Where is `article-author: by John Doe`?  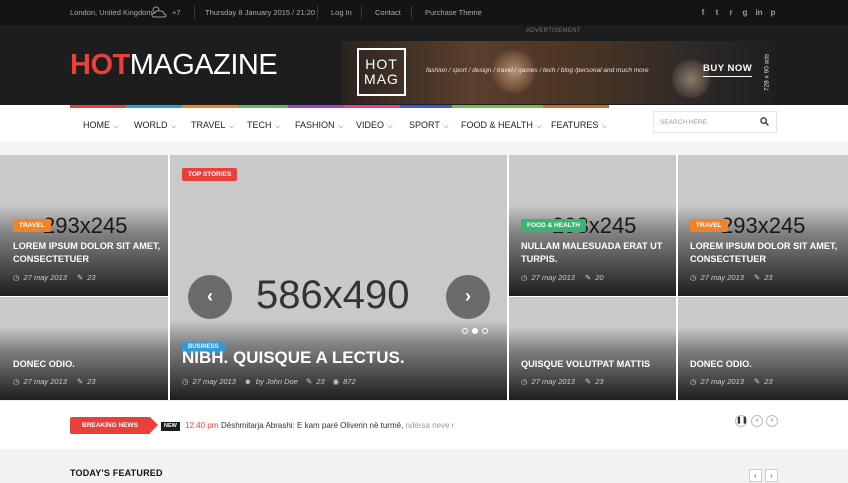
article-author: by John Doe is located at coordinates (277, 381).